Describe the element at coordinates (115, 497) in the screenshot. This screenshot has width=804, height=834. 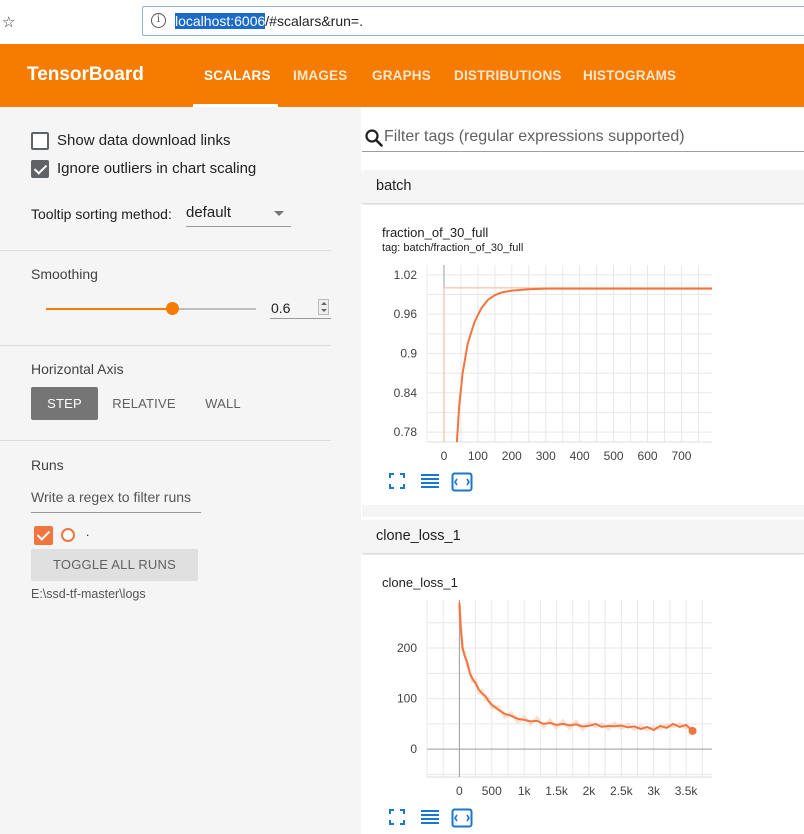
I see `runs-filter-input` at that location.